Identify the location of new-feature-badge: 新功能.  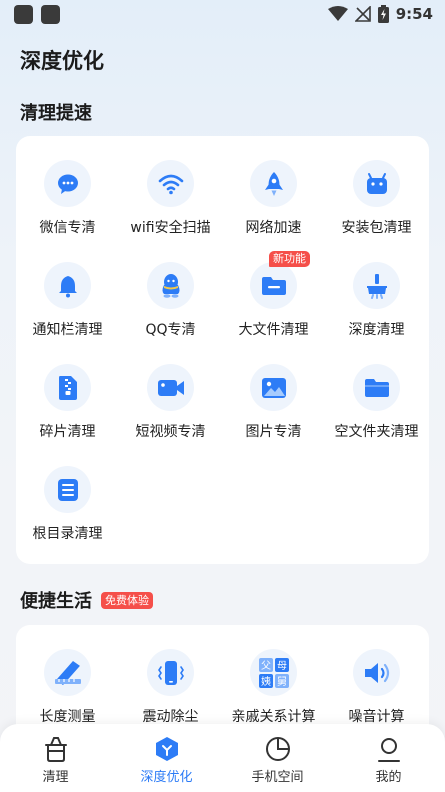
(289, 259).